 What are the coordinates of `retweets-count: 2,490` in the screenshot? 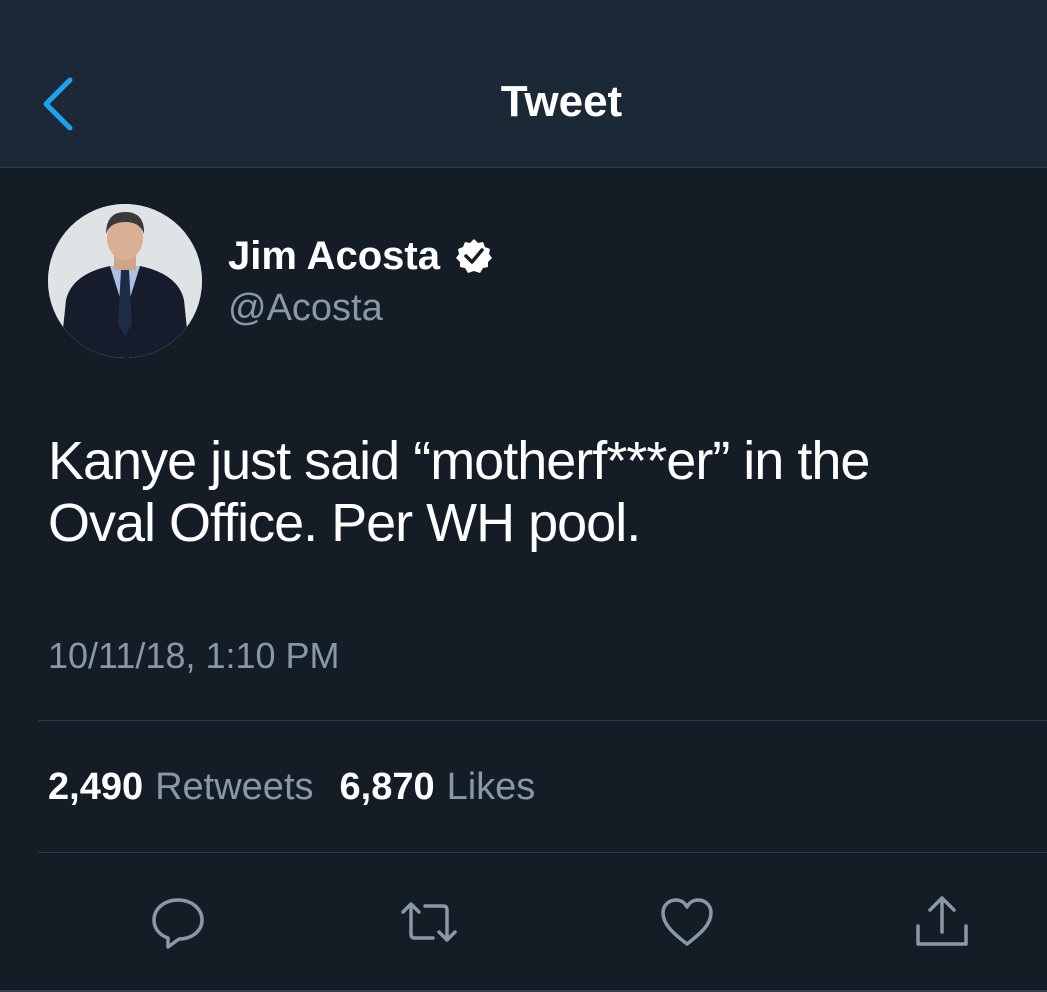 It's located at (96, 787).